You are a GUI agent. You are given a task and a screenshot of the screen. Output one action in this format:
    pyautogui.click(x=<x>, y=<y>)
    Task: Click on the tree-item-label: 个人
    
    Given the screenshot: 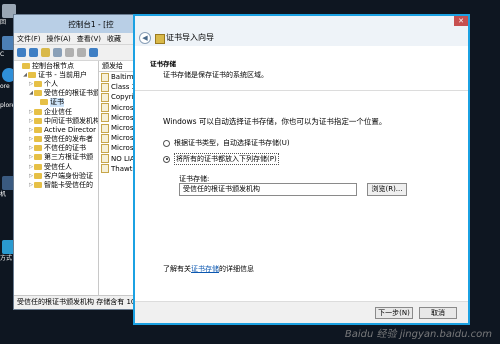 What is the action you would take?
    pyautogui.click(x=51, y=83)
    